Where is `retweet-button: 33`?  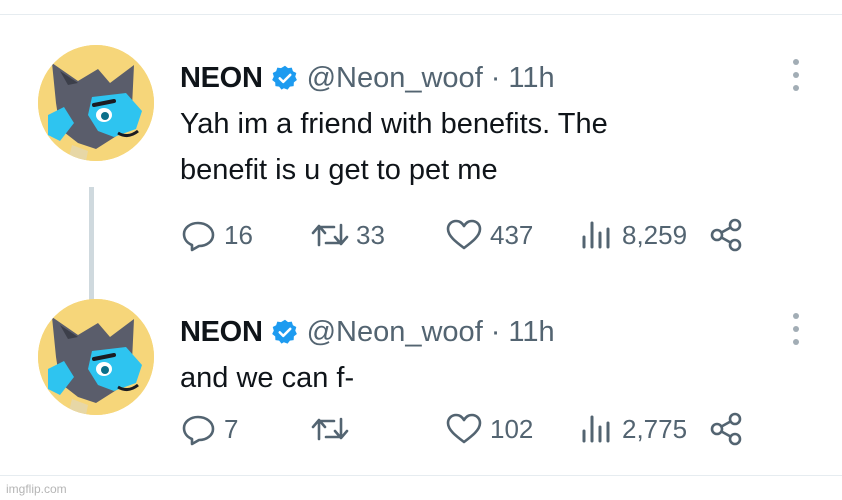 retweet-button: 33 is located at coordinates (347, 235).